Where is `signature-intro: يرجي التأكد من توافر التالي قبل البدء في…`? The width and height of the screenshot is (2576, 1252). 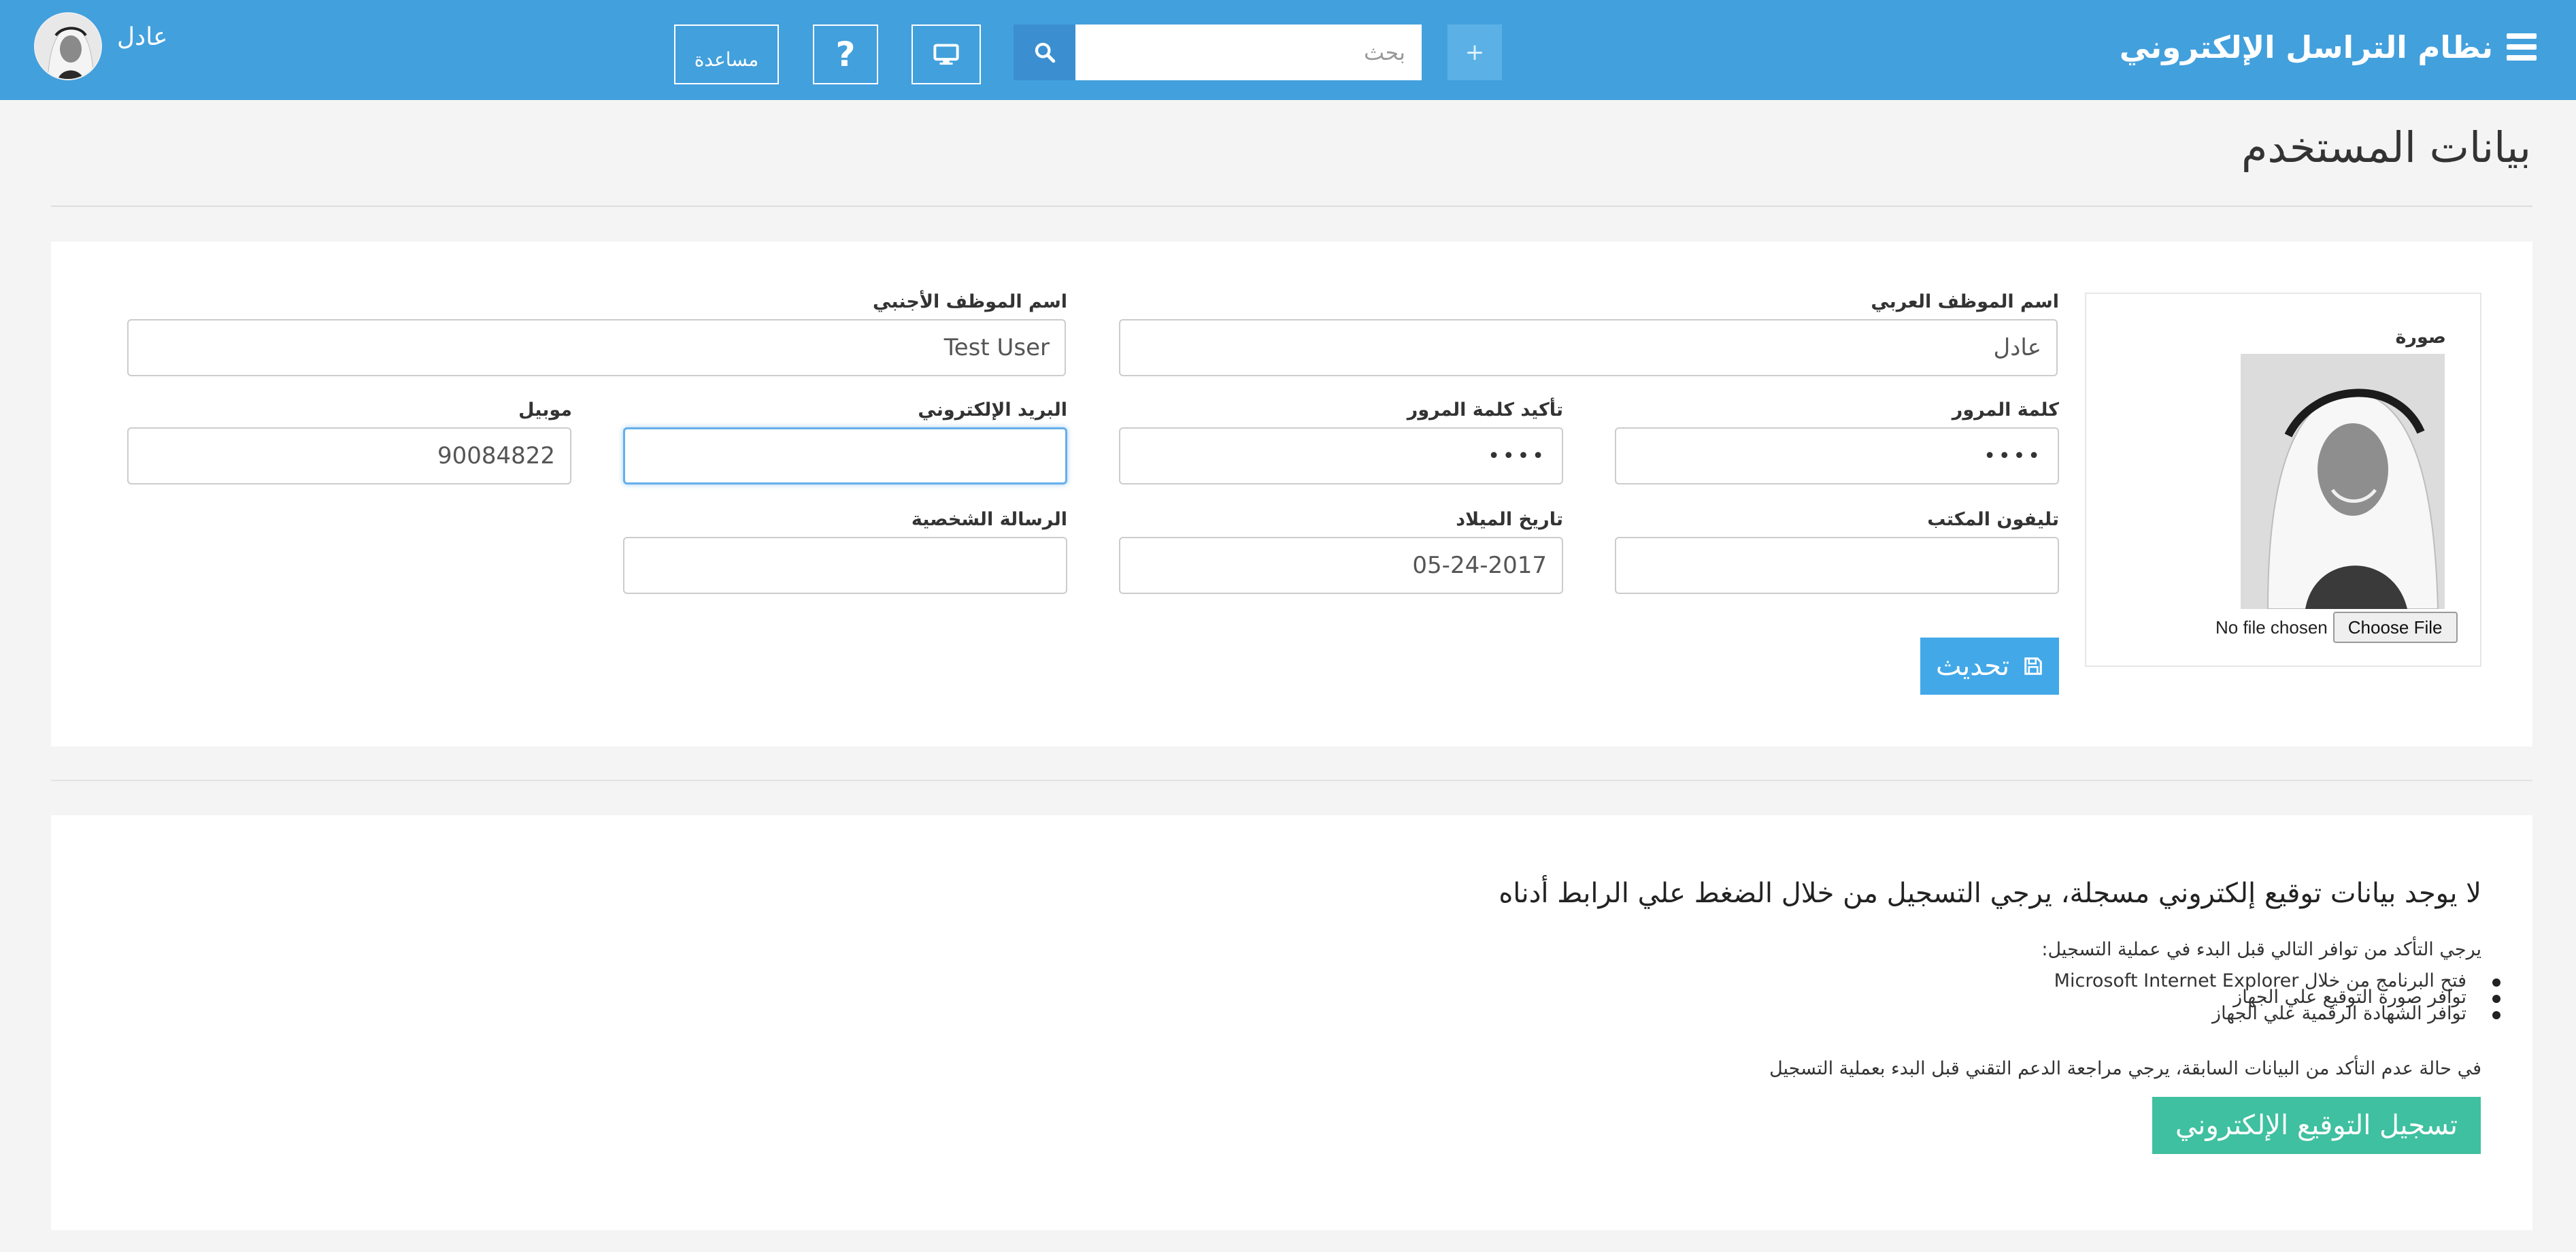
signature-intro: يرجي التأكد من توافر التالي قبل البدء في… is located at coordinates (2261, 949).